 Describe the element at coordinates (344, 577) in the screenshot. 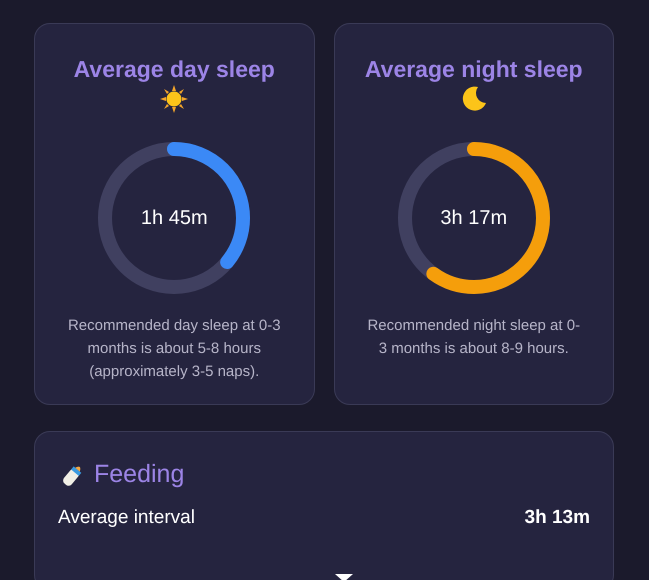

I see `triangle-icon` at that location.